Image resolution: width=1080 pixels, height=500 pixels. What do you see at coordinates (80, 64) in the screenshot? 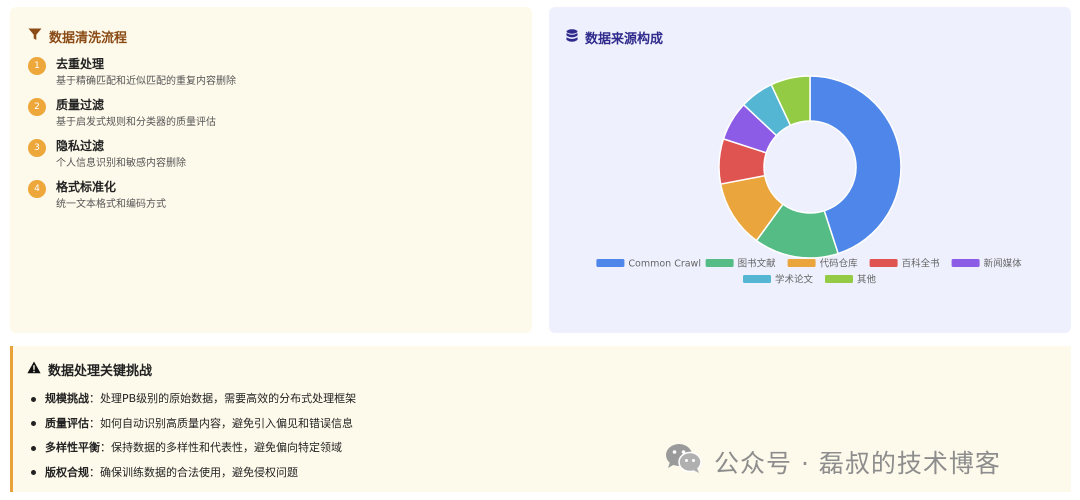
I see `step-title: 去重处理` at bounding box center [80, 64].